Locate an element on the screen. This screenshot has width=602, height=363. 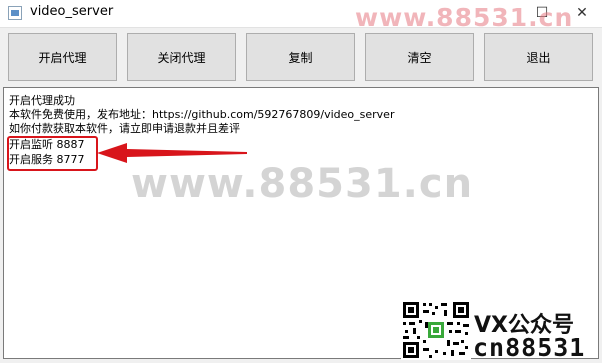
app-window-icon is located at coordinates (15, 13).